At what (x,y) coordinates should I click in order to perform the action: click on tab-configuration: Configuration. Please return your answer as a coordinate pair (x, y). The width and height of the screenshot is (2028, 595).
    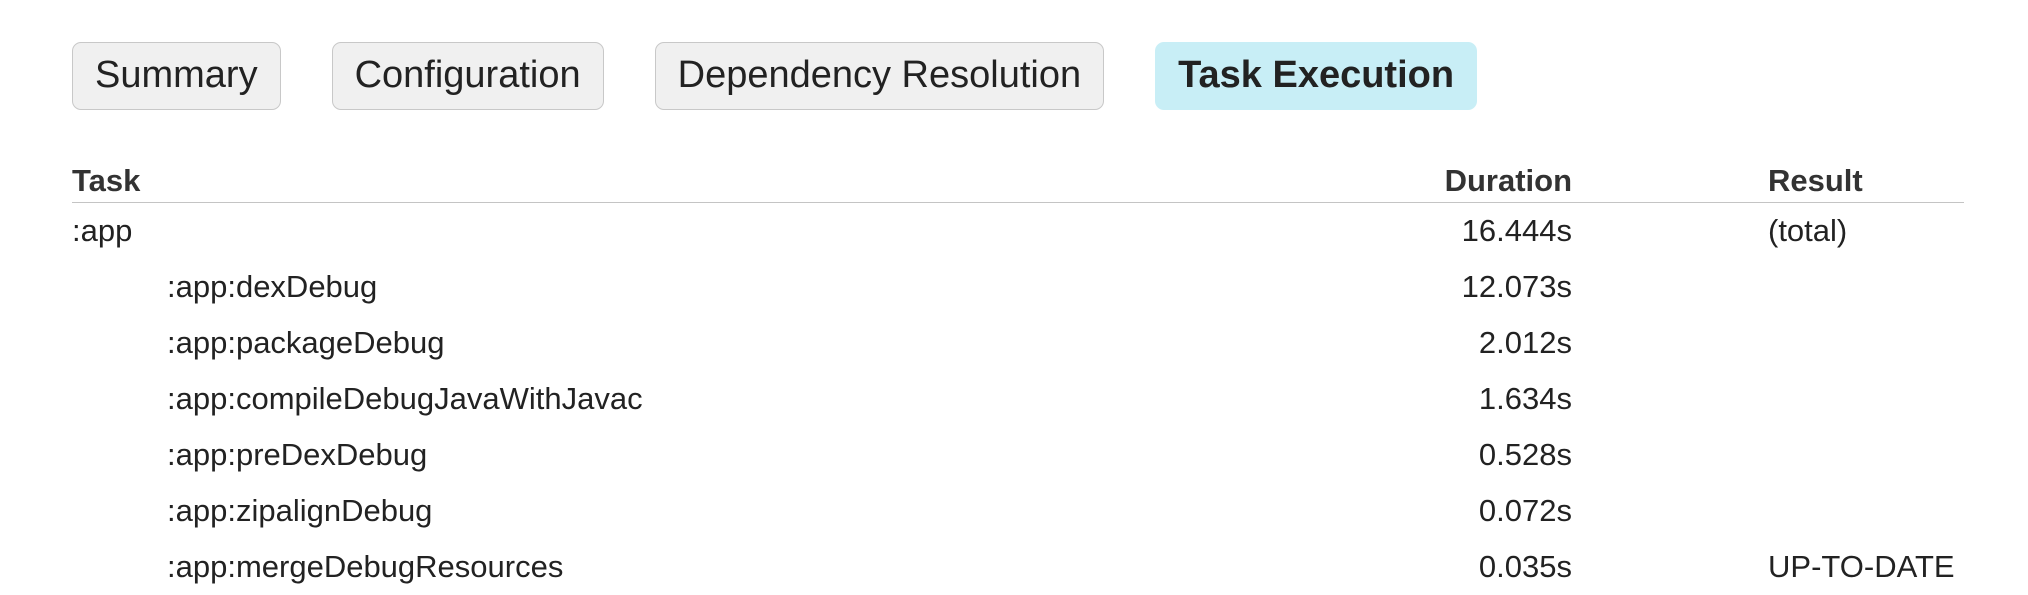
    Looking at the image, I should click on (468, 76).